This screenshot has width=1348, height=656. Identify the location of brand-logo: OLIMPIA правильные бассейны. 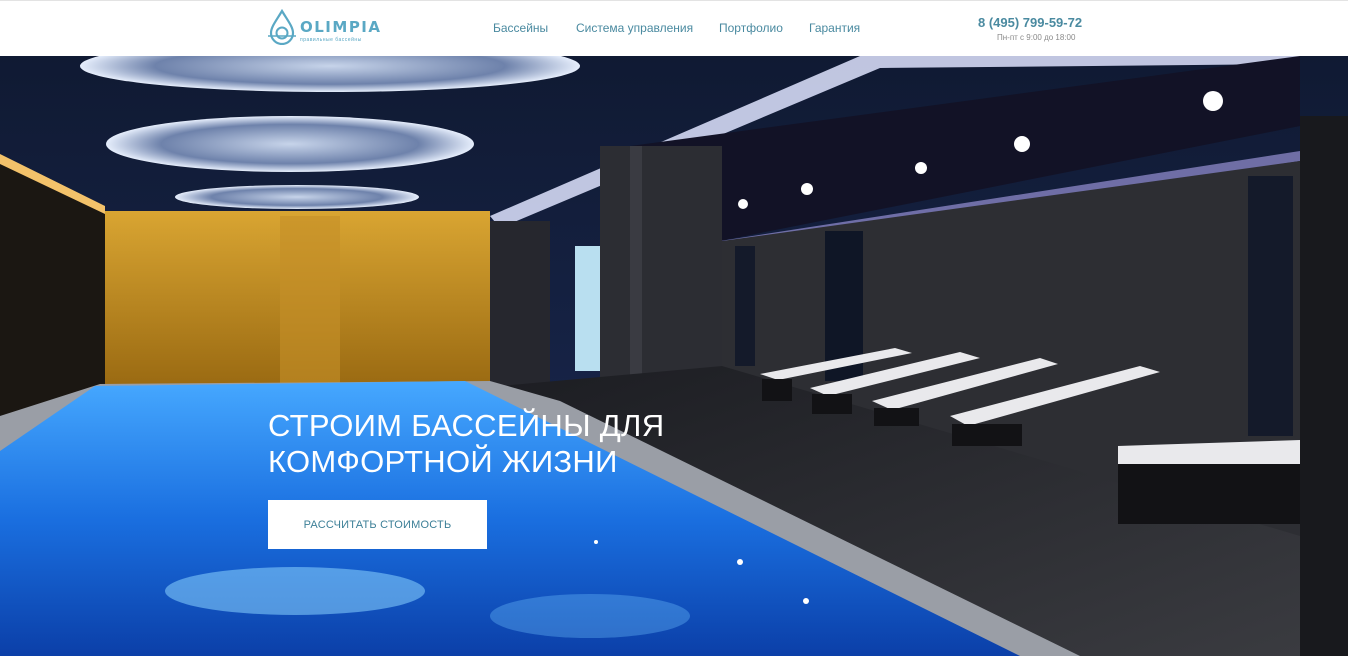
(326, 28).